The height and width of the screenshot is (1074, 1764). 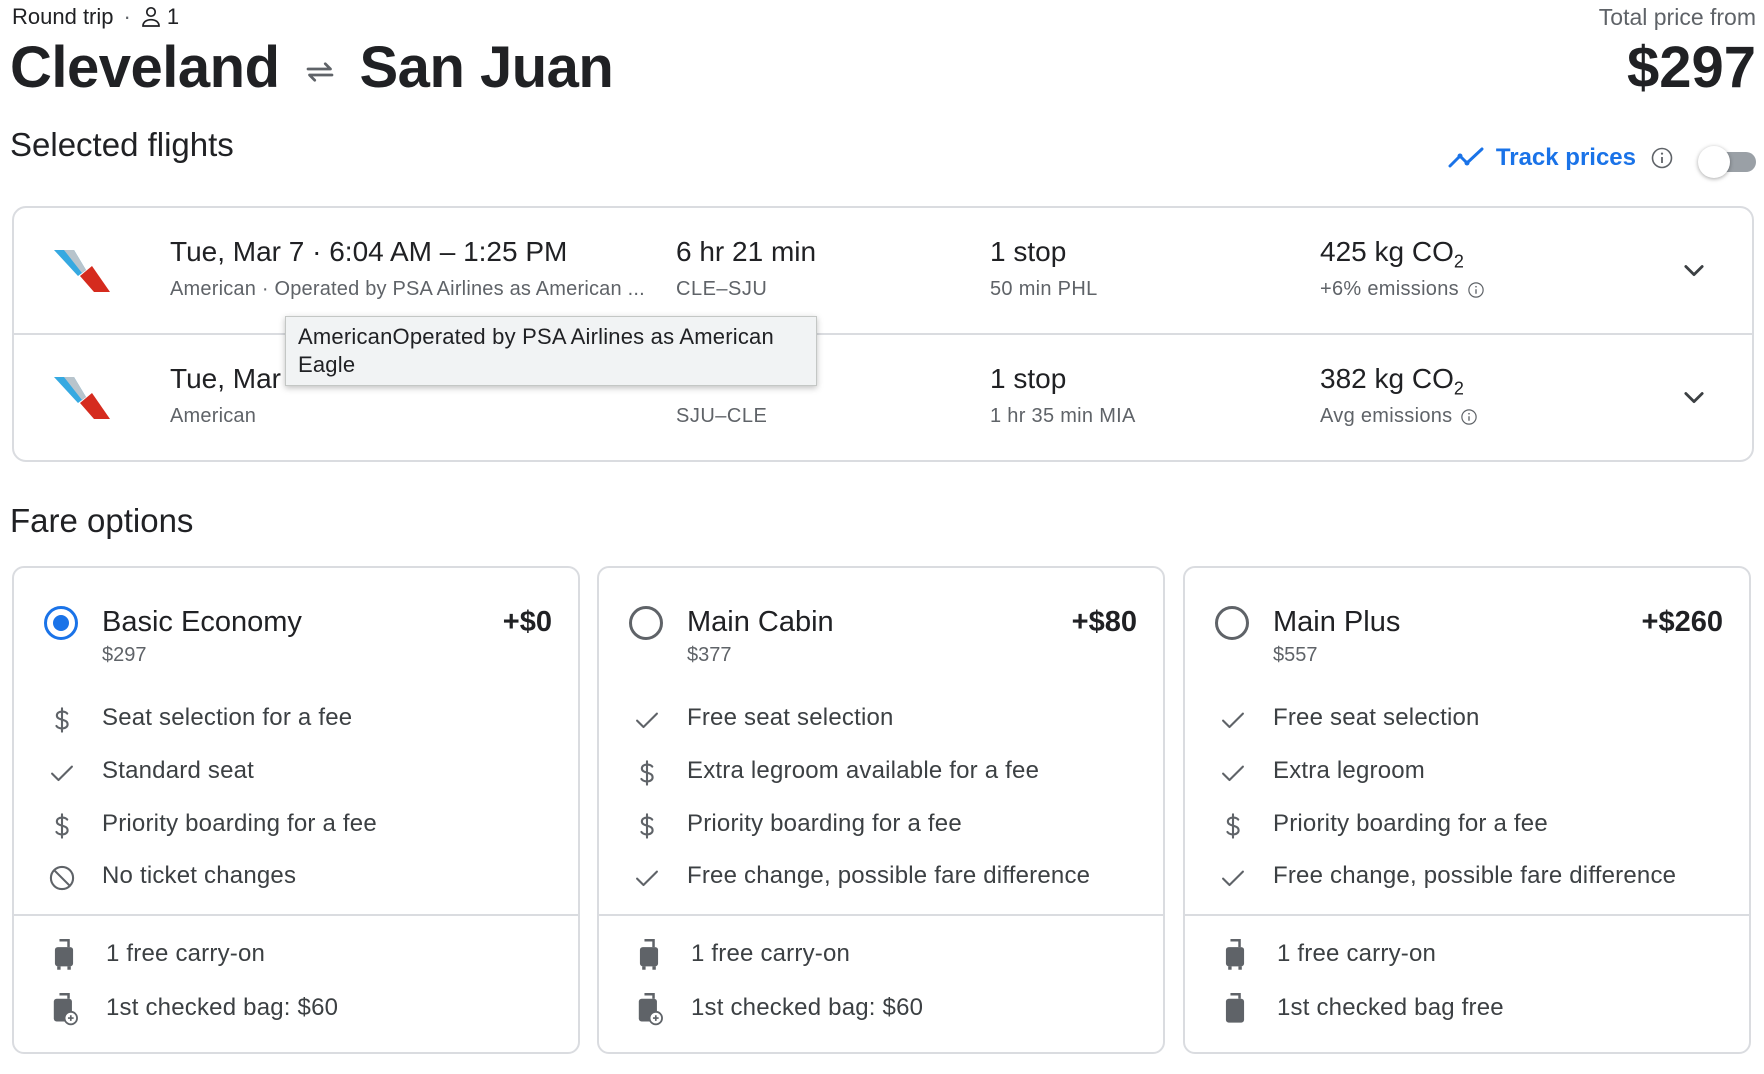 I want to click on destination-city: San Juan, so click(x=486, y=67).